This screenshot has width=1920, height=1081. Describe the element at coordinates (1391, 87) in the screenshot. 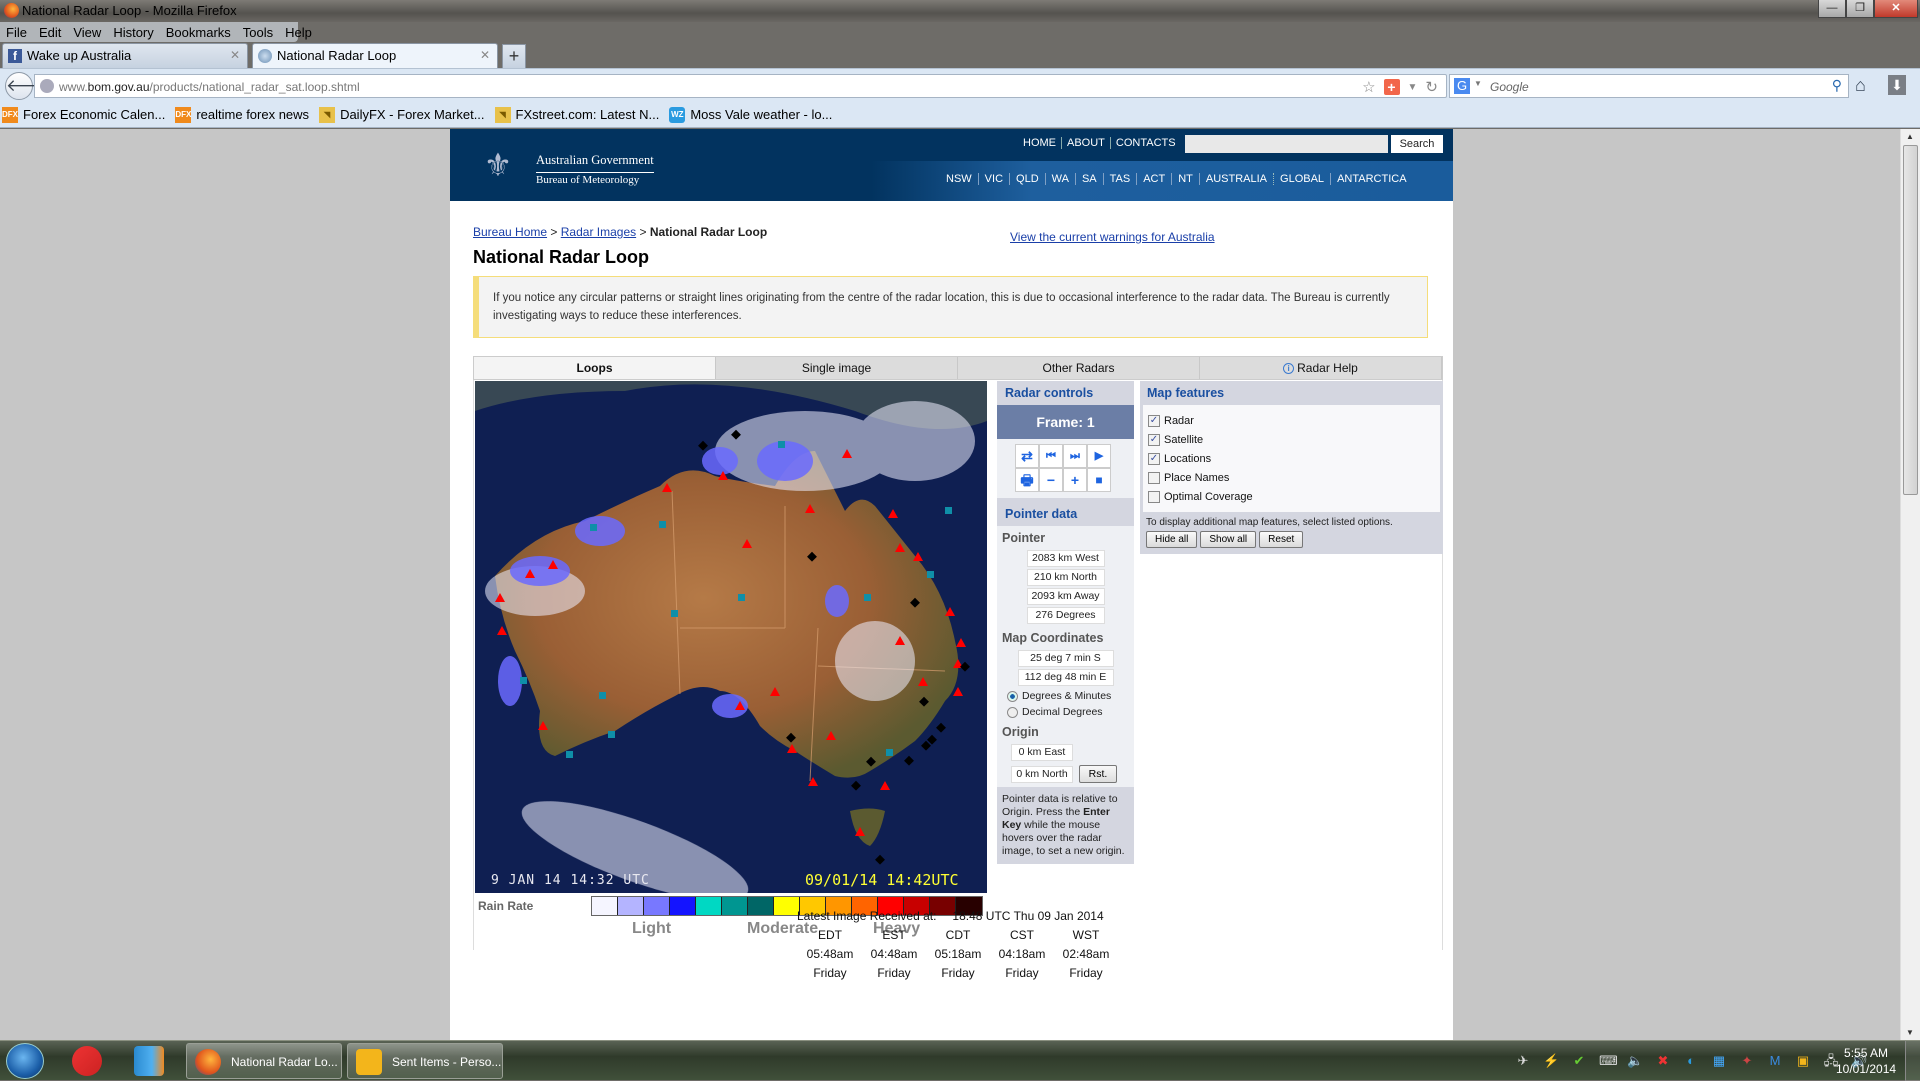

I see `addon-plus-icon: +` at that location.